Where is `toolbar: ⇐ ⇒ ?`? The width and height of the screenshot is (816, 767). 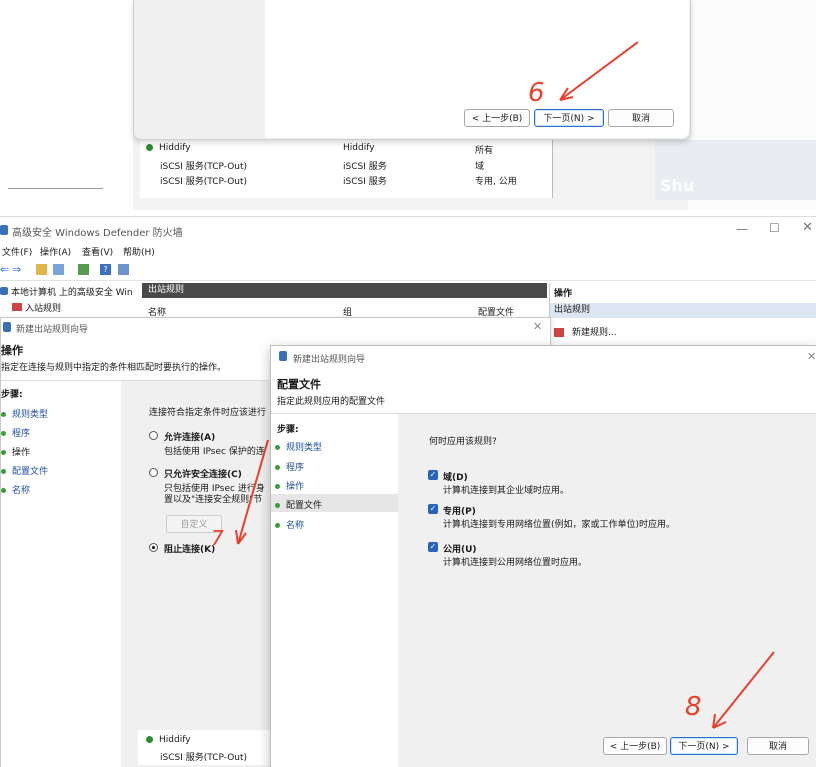
toolbar: ⇐ ⇒ ? is located at coordinates (408, 270).